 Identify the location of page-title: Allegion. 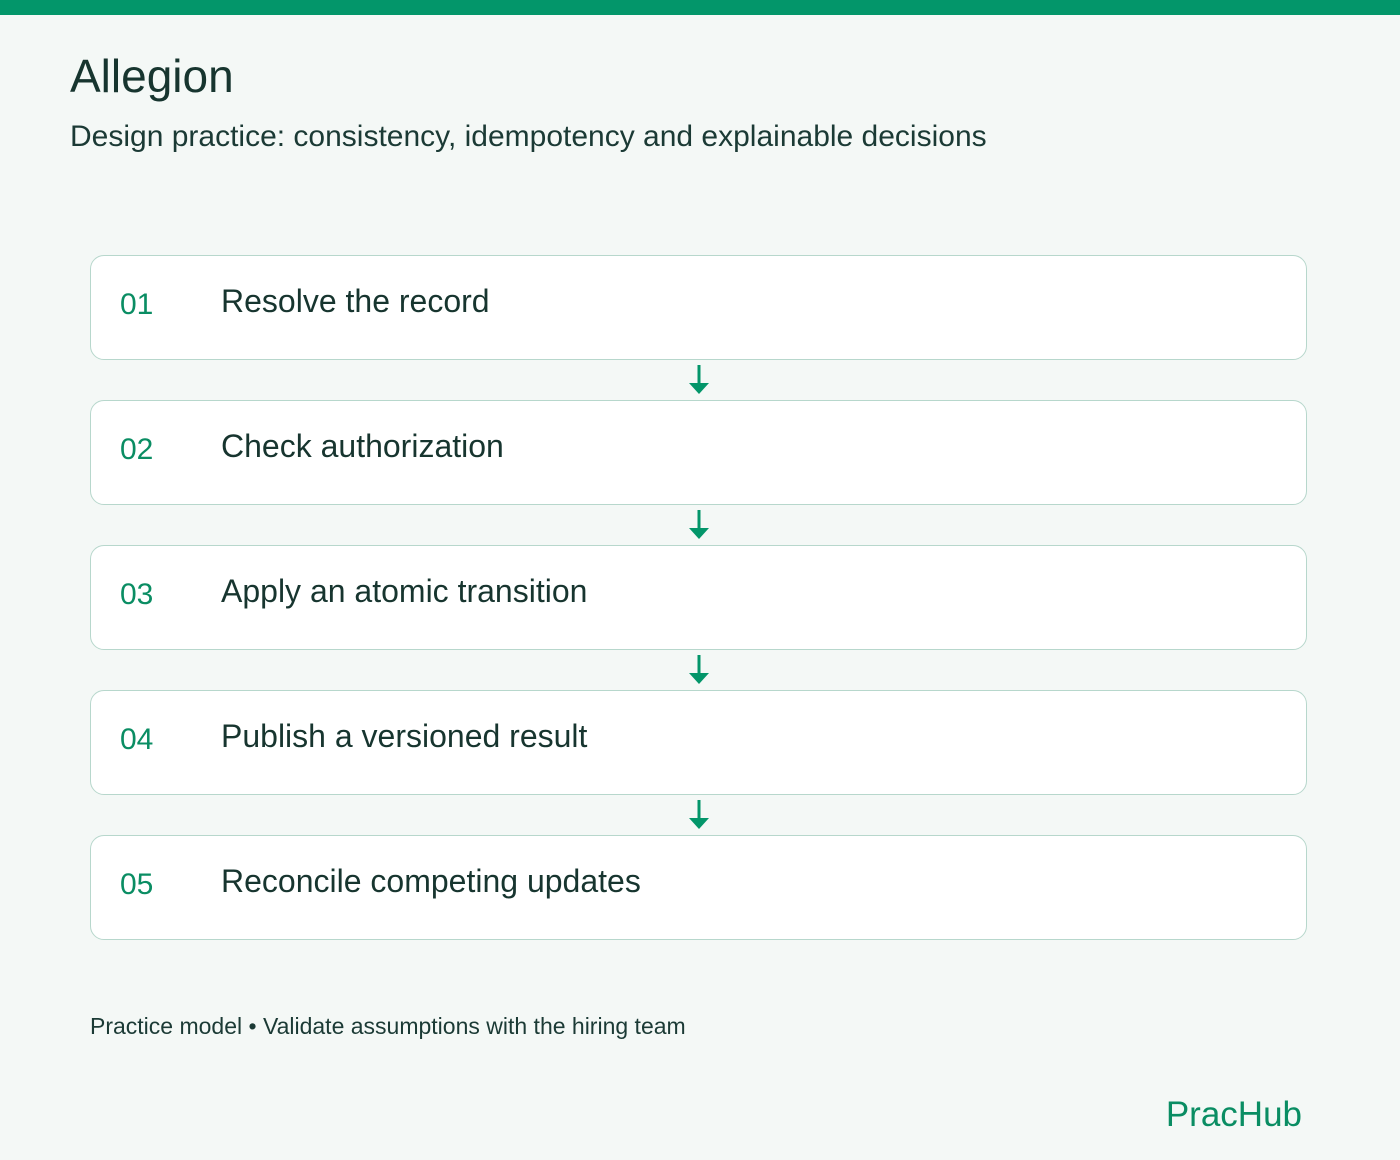
(152, 76).